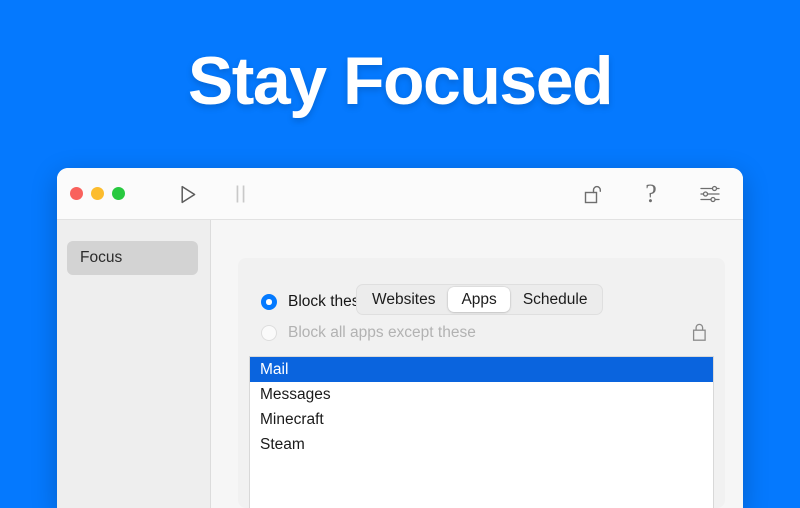 Image resolution: width=800 pixels, height=508 pixels. I want to click on lock-toggle-button, so click(593, 194).